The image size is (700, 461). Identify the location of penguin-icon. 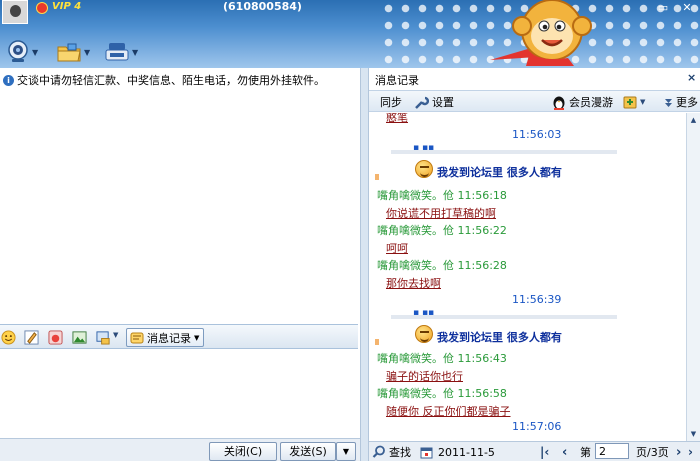
(559, 103).